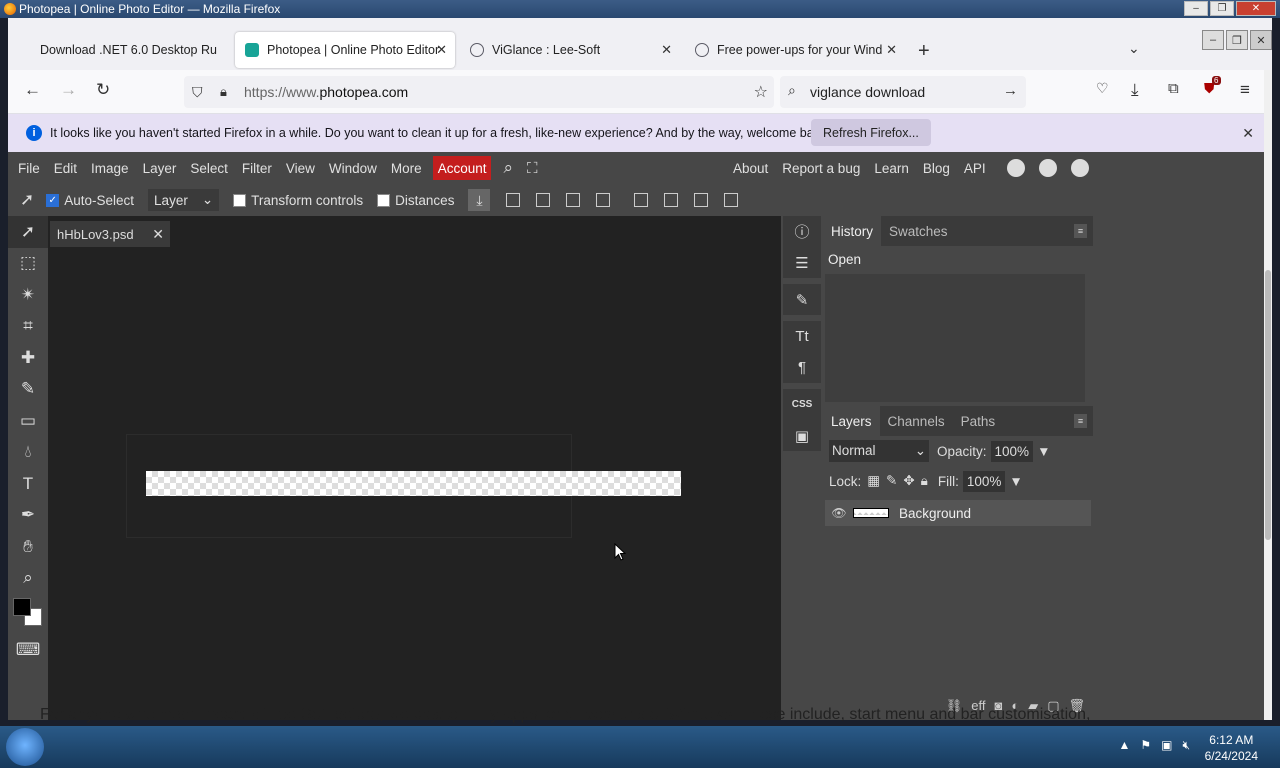 The image size is (1280, 768). What do you see at coordinates (257, 168) in the screenshot?
I see `menu-filter: Filter` at bounding box center [257, 168].